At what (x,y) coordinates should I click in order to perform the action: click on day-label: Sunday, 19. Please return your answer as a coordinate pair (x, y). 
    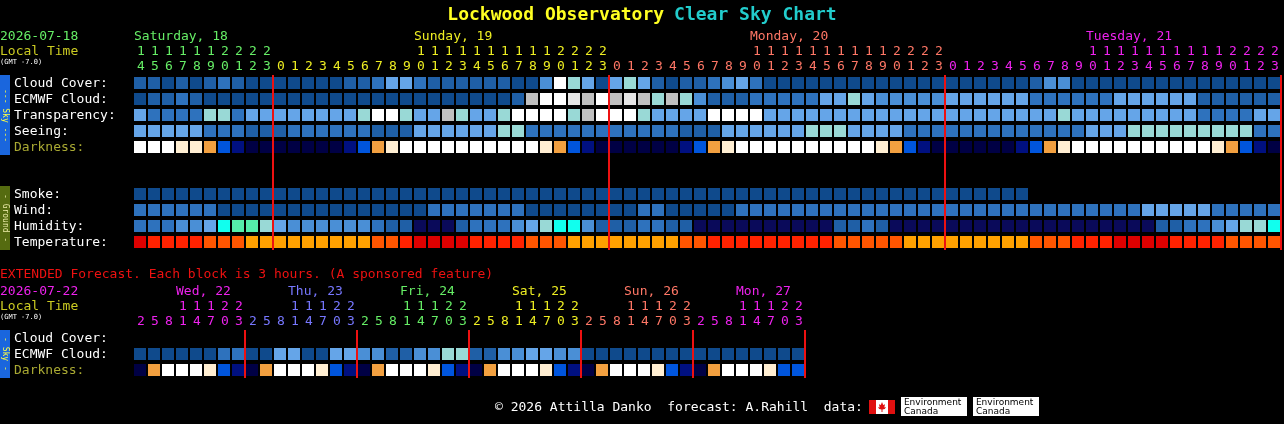
    Looking at the image, I should click on (454, 35).